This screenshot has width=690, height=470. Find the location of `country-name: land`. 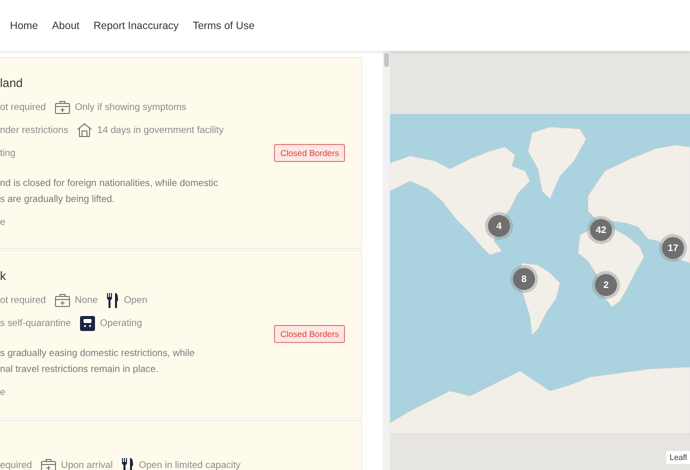

country-name: land is located at coordinates (12, 83).